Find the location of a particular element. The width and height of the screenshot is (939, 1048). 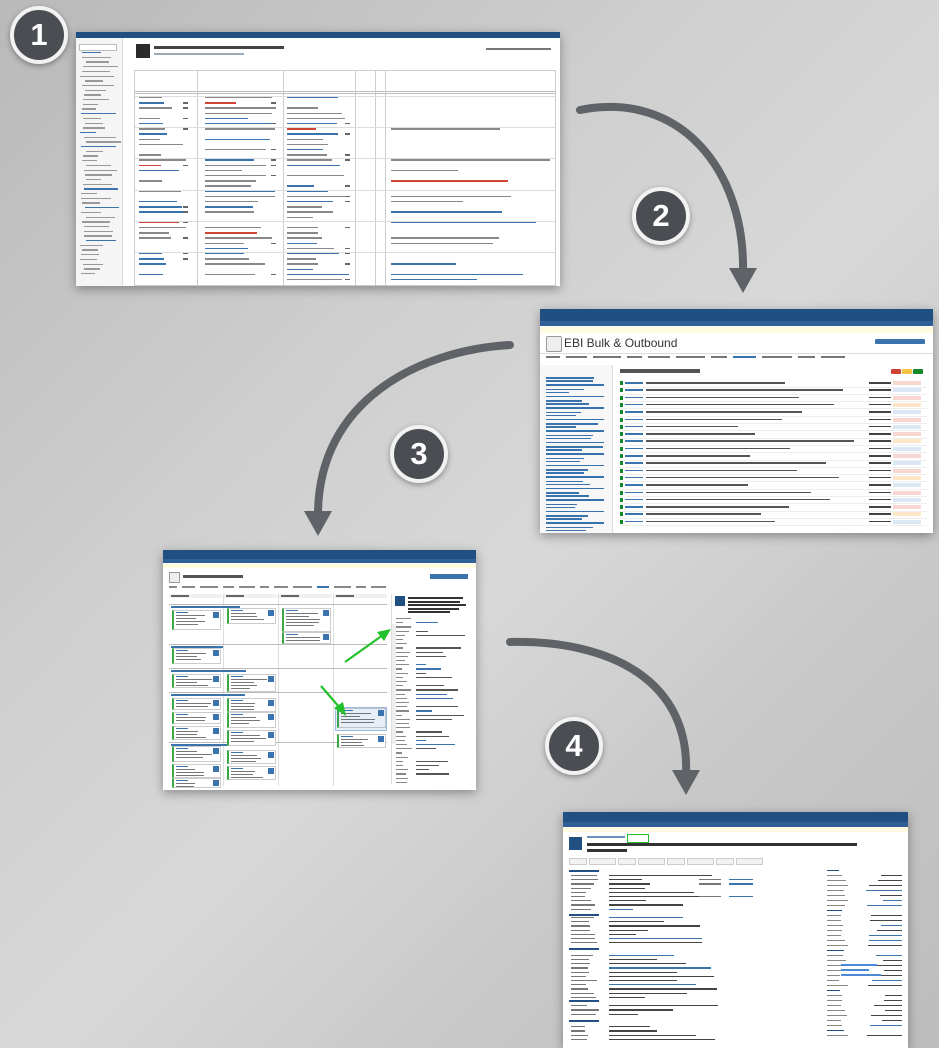

step-4-badge: 4 is located at coordinates (574, 746).